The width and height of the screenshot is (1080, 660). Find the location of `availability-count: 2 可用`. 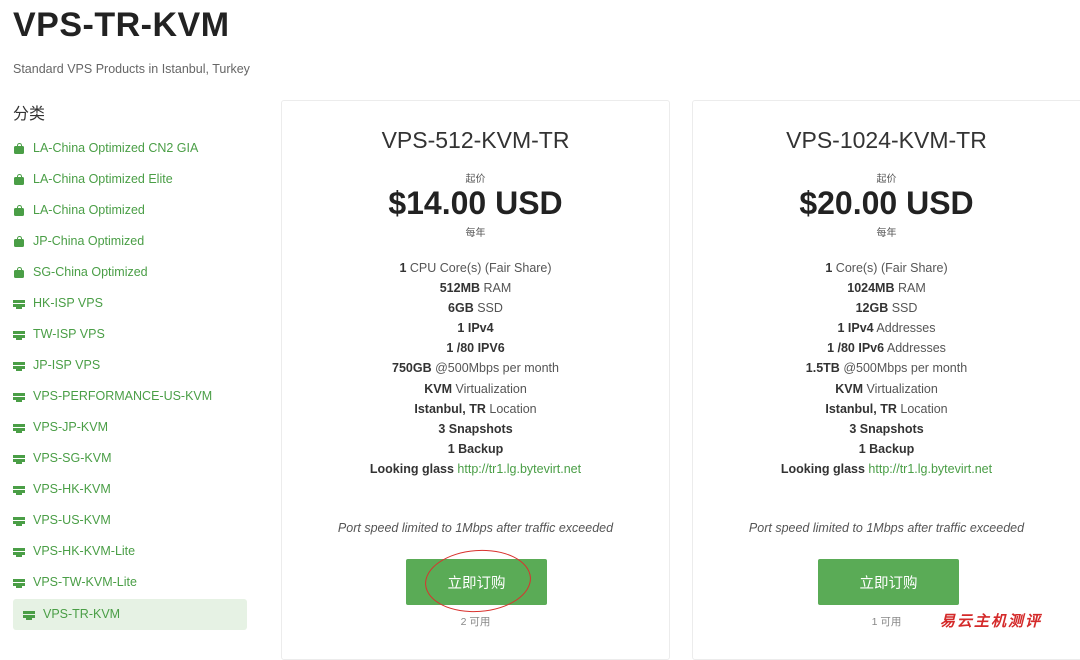

availability-count: 2 可用 is located at coordinates (475, 622).